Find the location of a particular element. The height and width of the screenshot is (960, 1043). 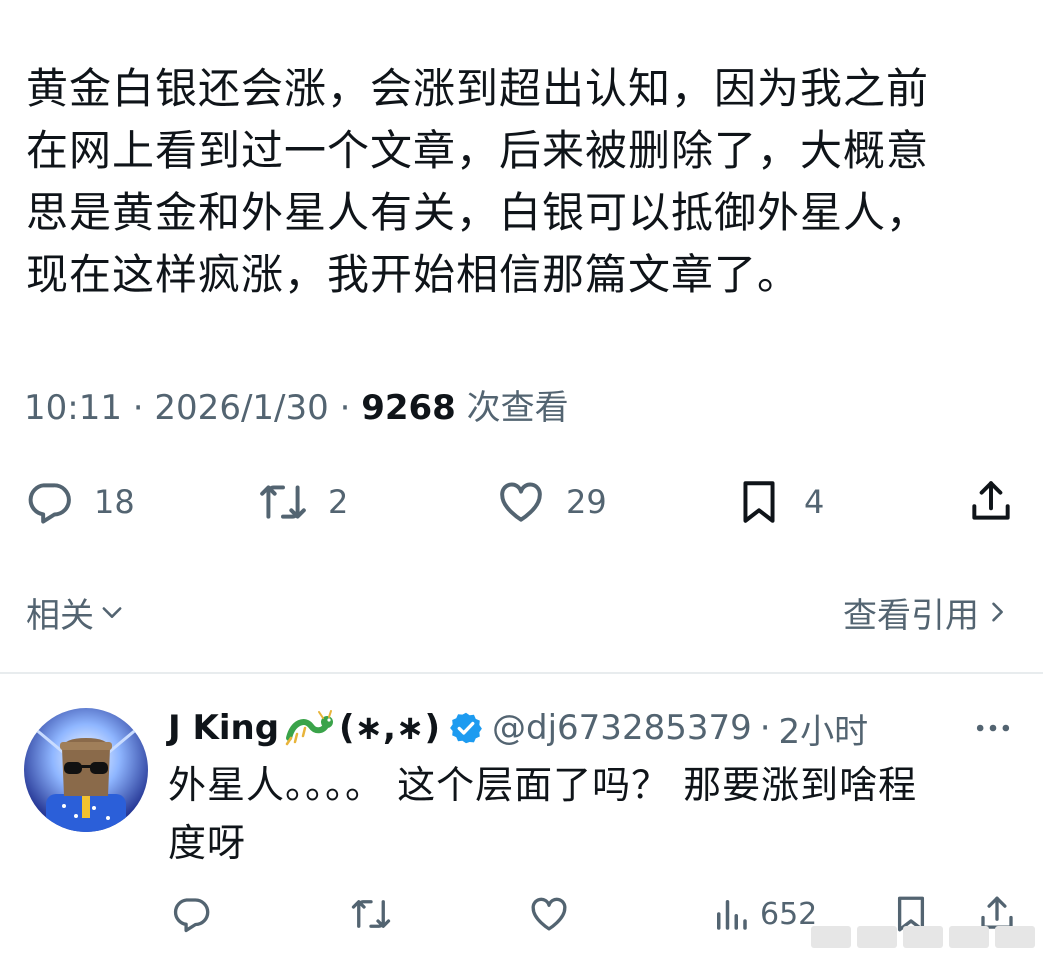

reply-handle: @dj673285379 is located at coordinates (622, 728).